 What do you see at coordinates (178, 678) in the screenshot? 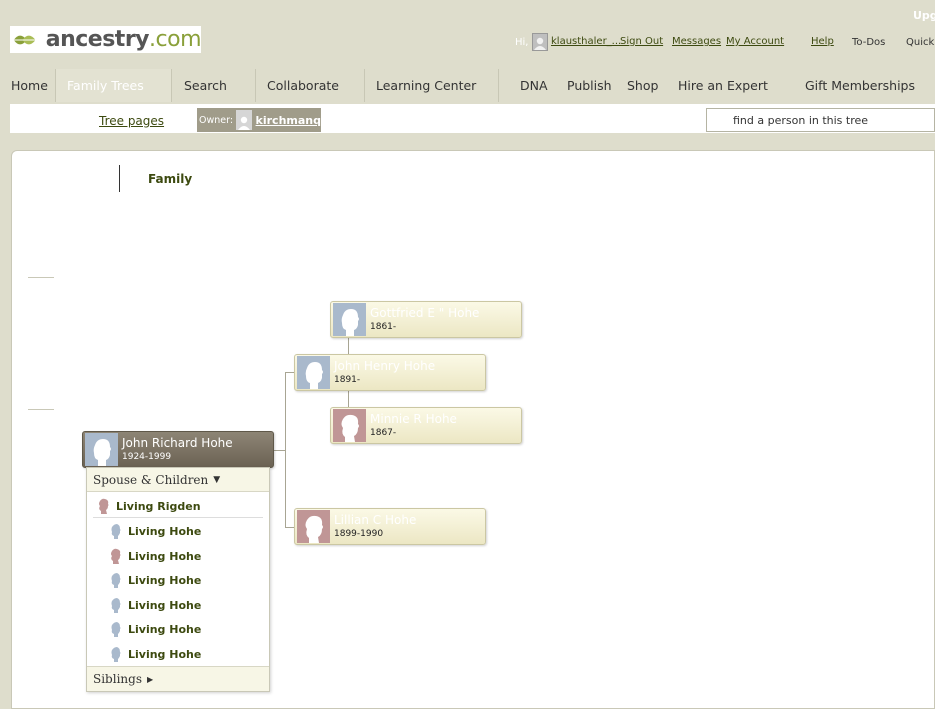
I see `siblings-toggle: Siblings ▶` at bounding box center [178, 678].